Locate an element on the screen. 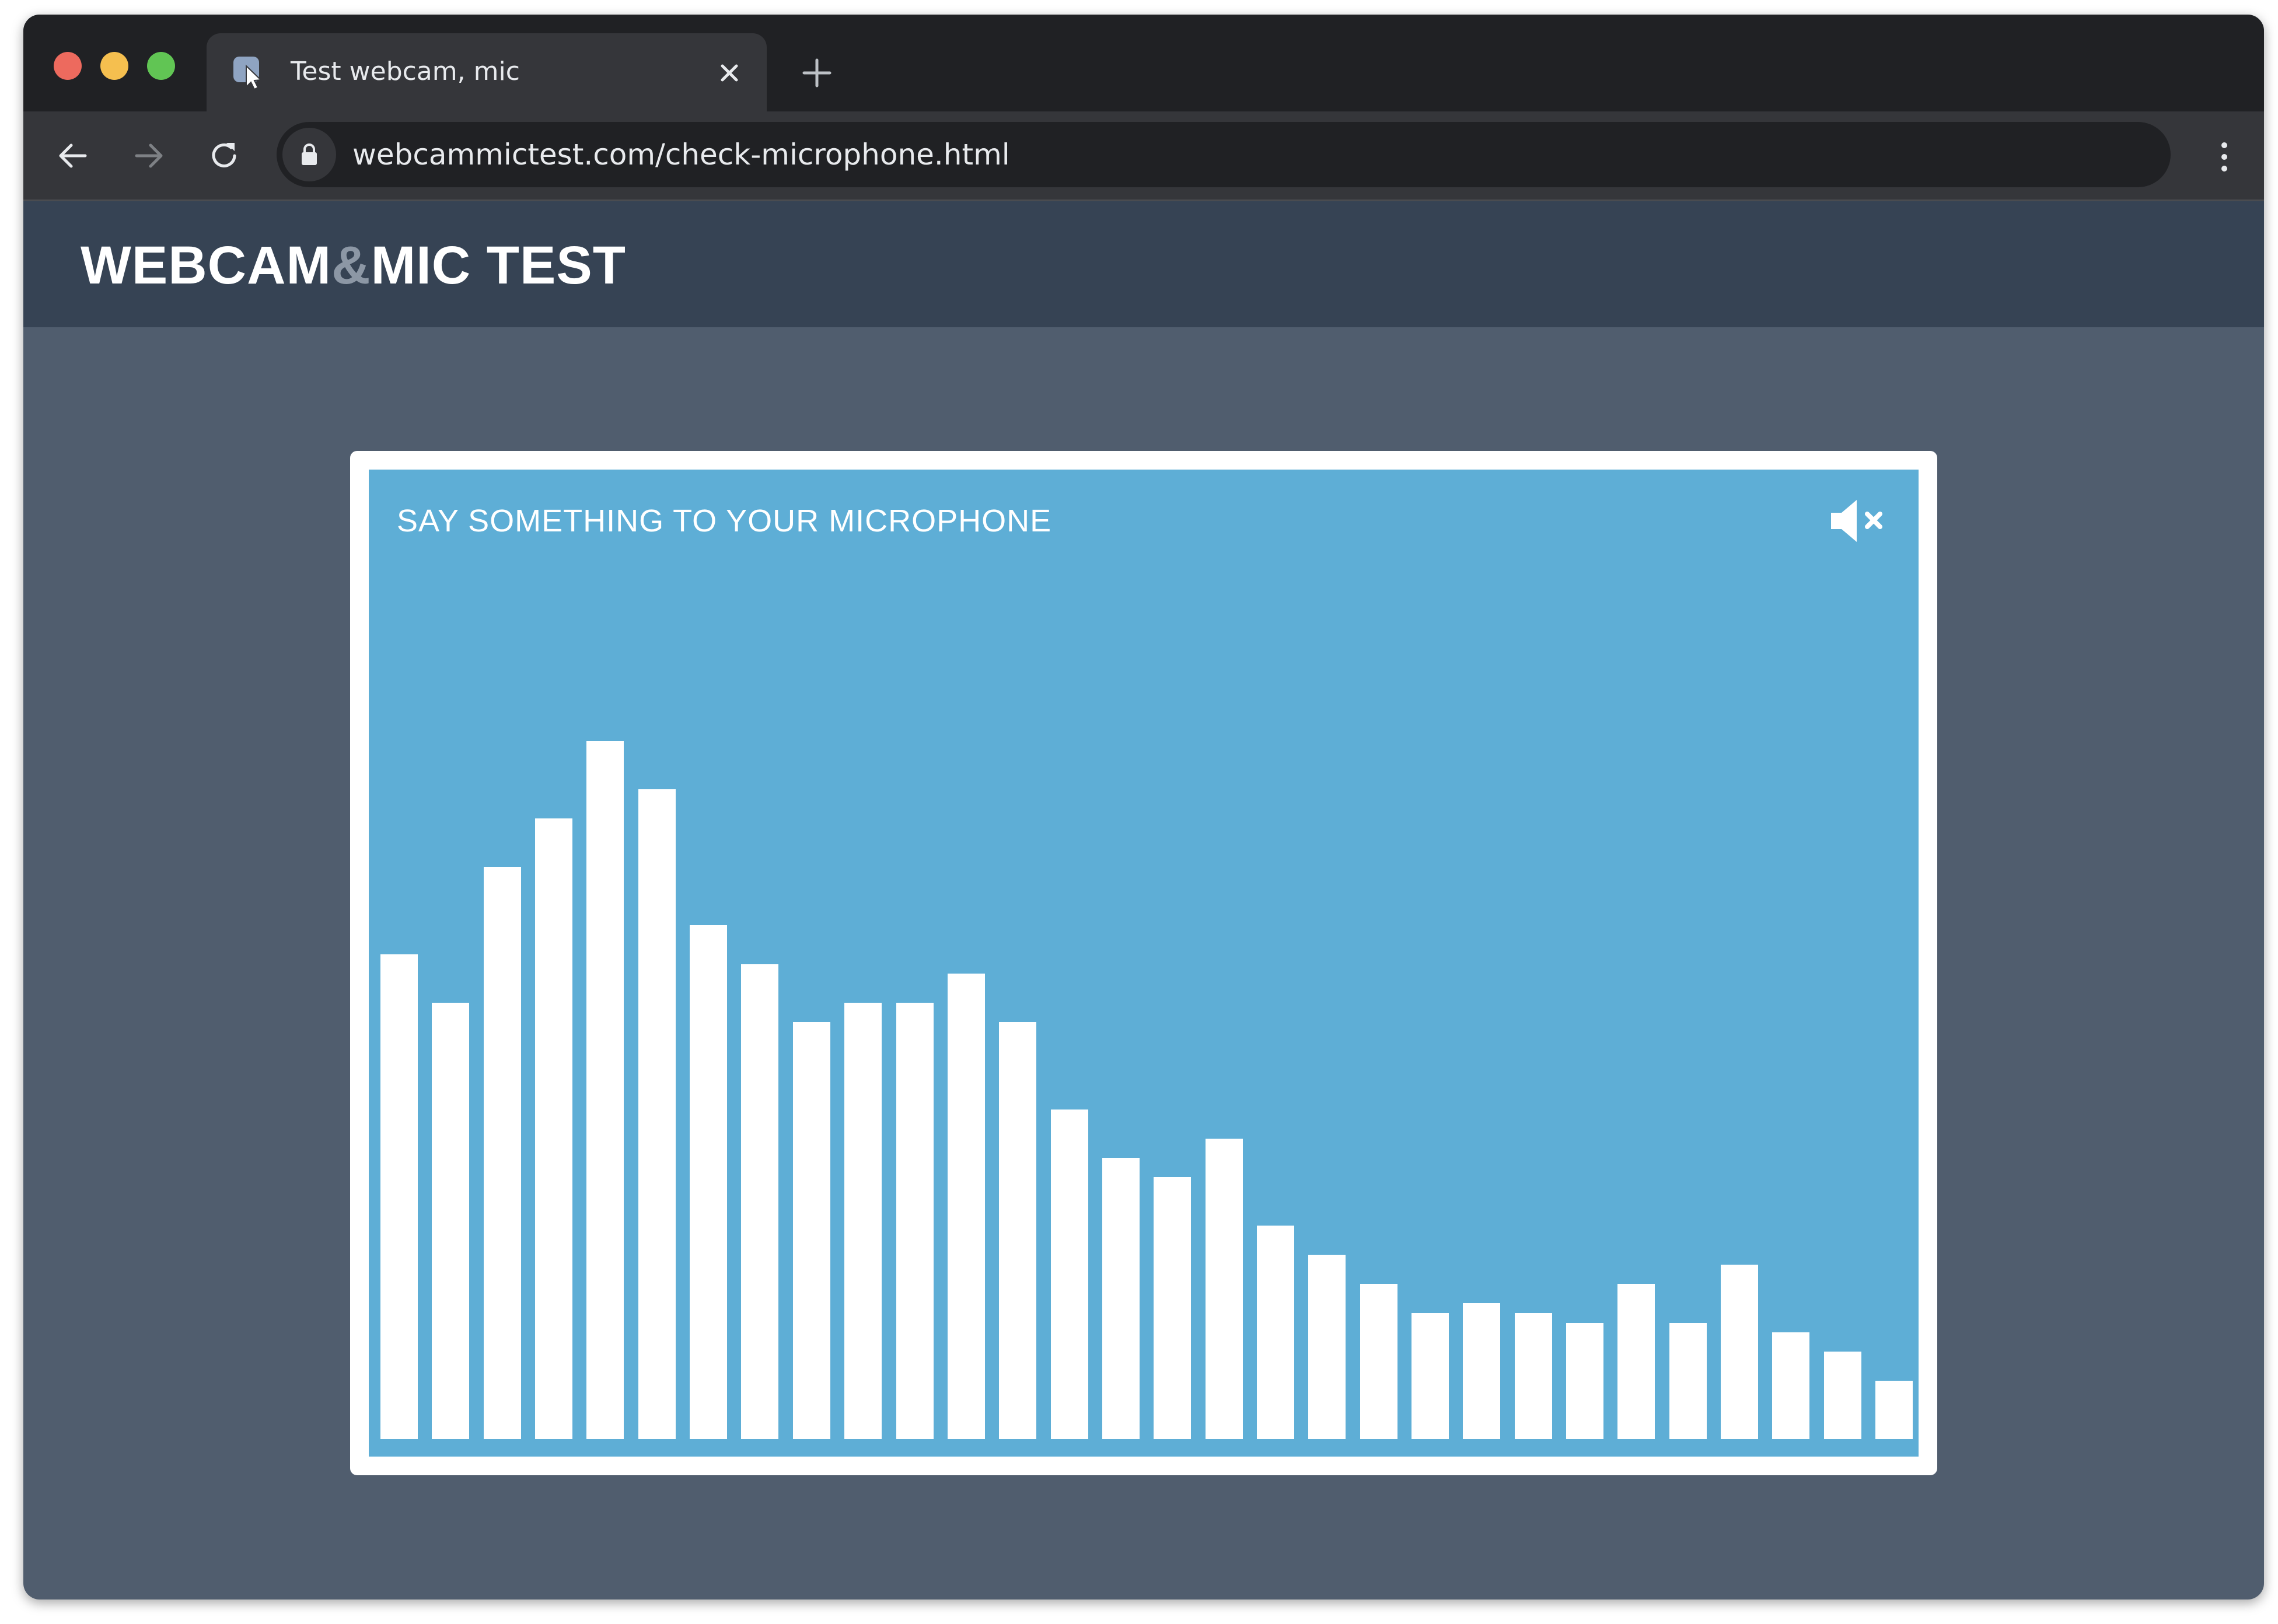  more-vertical-icon is located at coordinates (2224, 157).